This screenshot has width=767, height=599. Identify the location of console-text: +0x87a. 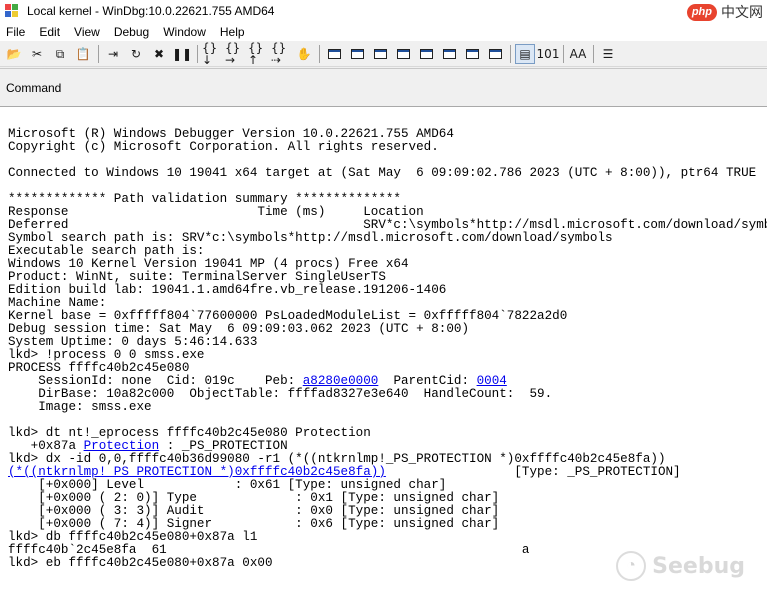
(46, 446).